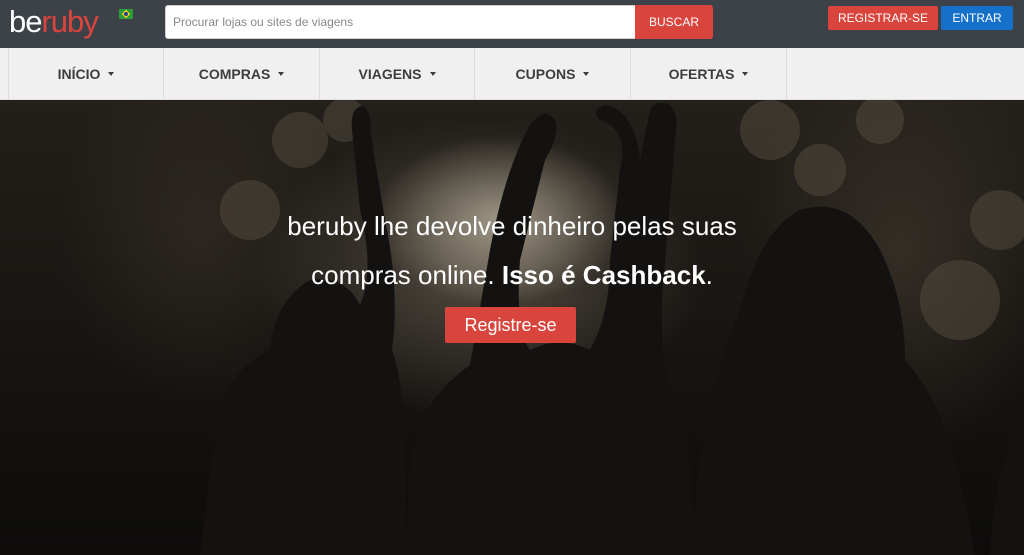  What do you see at coordinates (25, 21) in the screenshot?
I see `logo-text-part1: be` at bounding box center [25, 21].